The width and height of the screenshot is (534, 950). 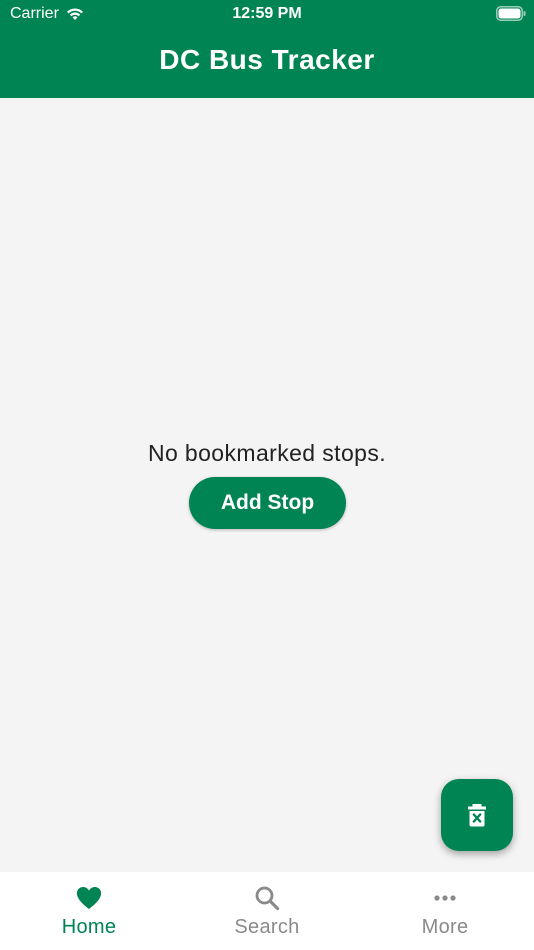 What do you see at coordinates (89, 911) in the screenshot?
I see `tab-home: Home` at bounding box center [89, 911].